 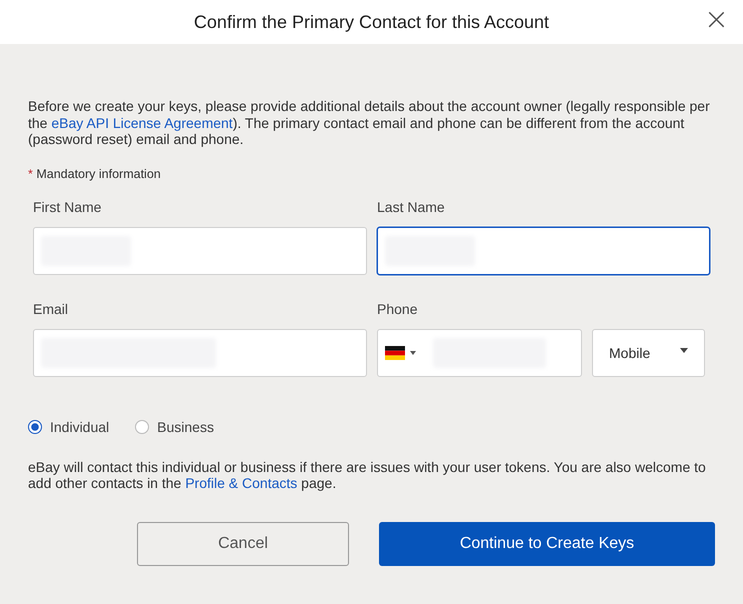 What do you see at coordinates (67, 206) in the screenshot?
I see `field-label: First Name` at bounding box center [67, 206].